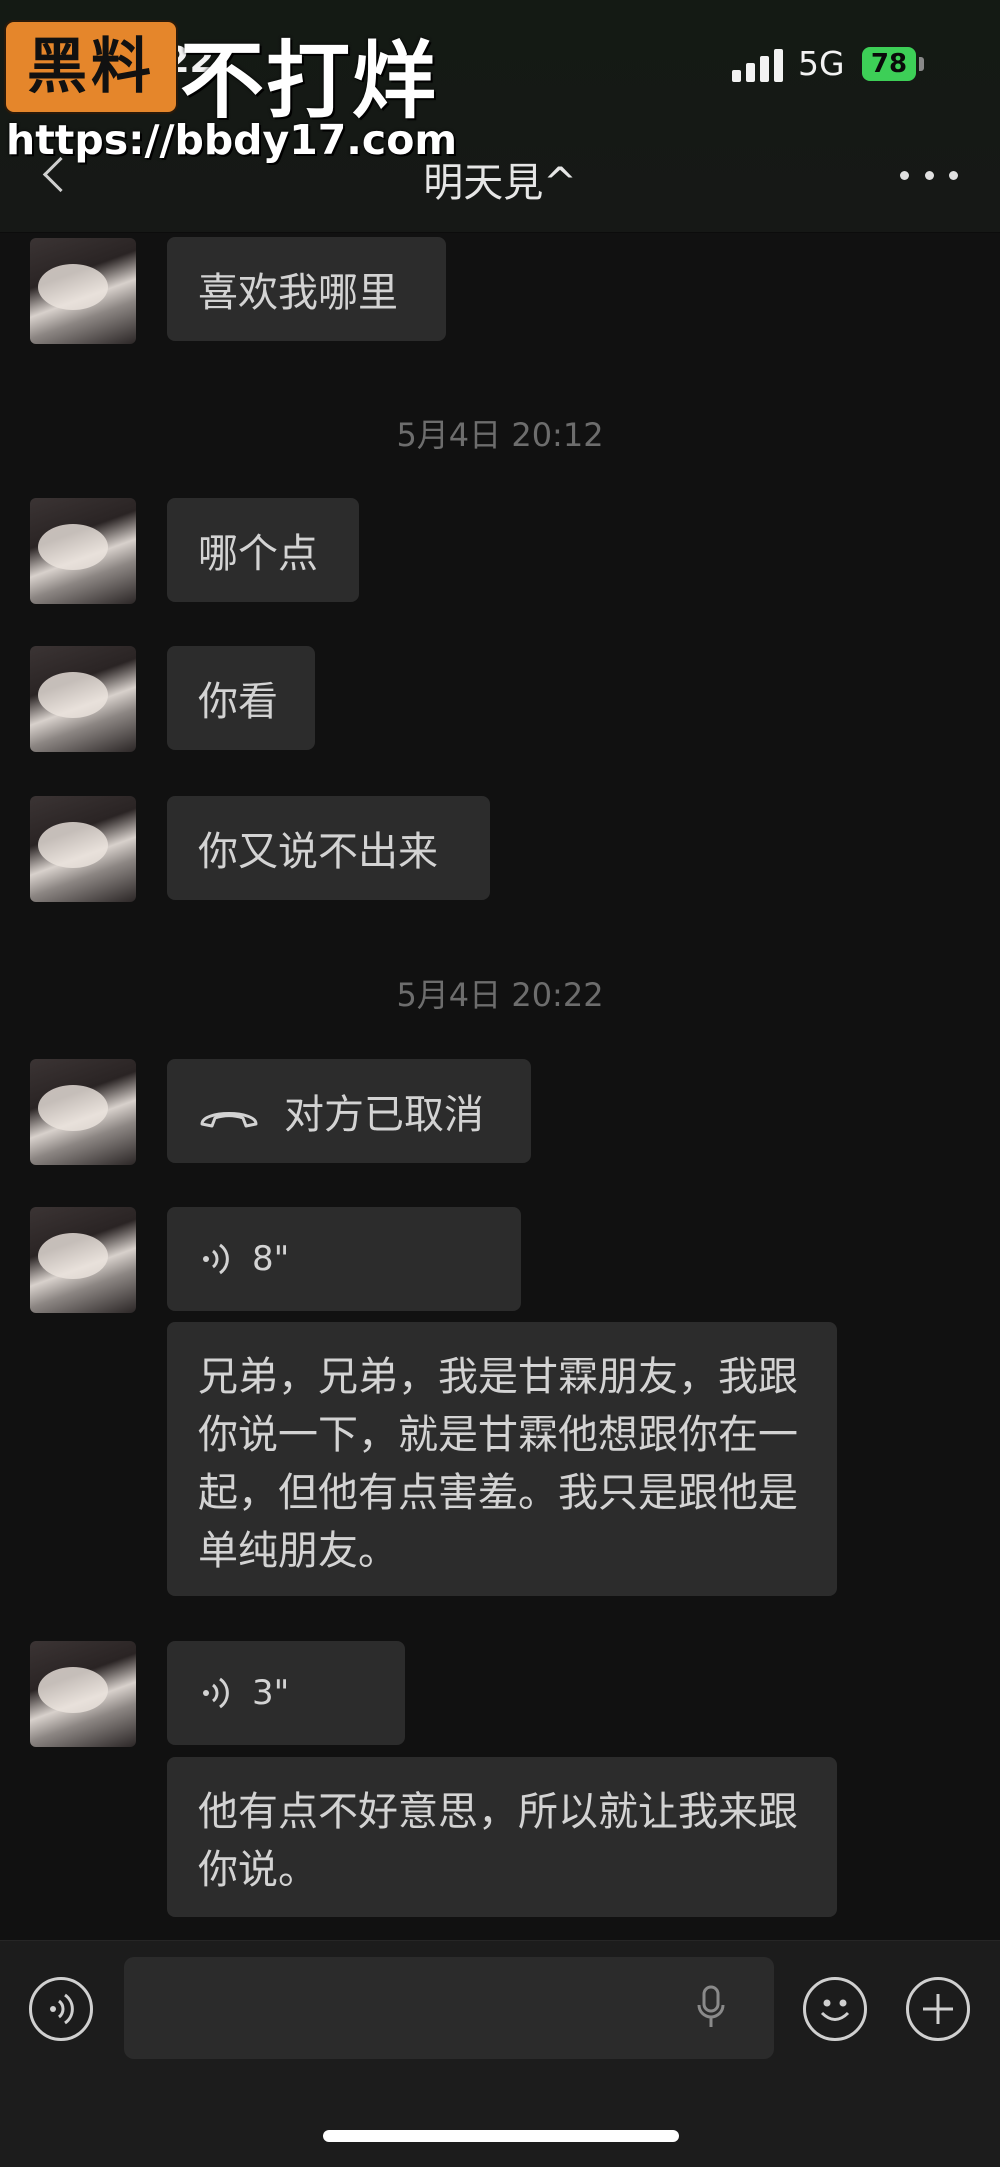 The height and width of the screenshot is (2167, 1000). Describe the element at coordinates (921, 64) in the screenshot. I see `battery-tip` at that location.